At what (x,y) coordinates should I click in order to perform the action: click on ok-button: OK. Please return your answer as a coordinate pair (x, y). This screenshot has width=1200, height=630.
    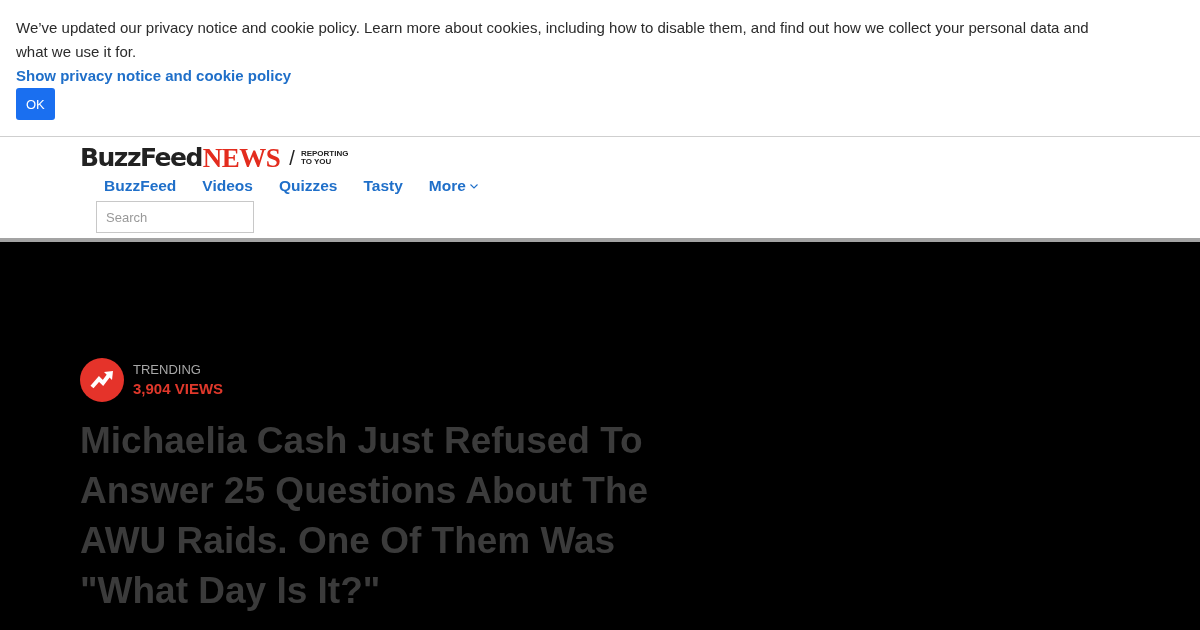
    Looking at the image, I should click on (35, 104).